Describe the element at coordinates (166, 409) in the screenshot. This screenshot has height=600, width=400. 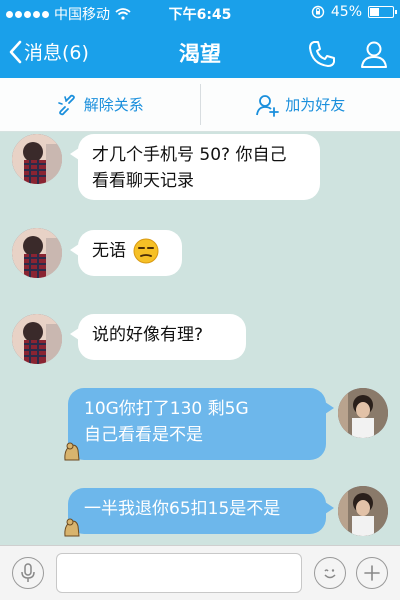
I see `message-text-line: 10G你打了130 剩5G` at that location.